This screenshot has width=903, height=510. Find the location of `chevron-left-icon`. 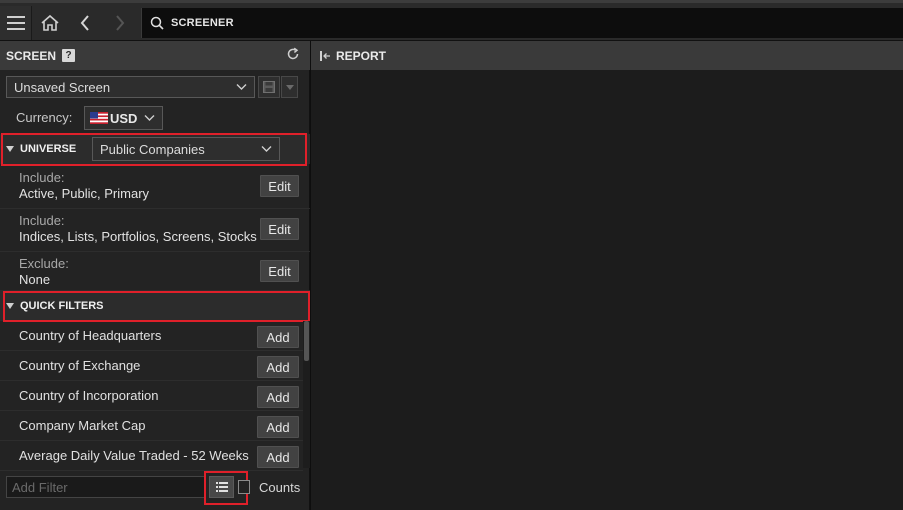

chevron-left-icon is located at coordinates (85, 23).